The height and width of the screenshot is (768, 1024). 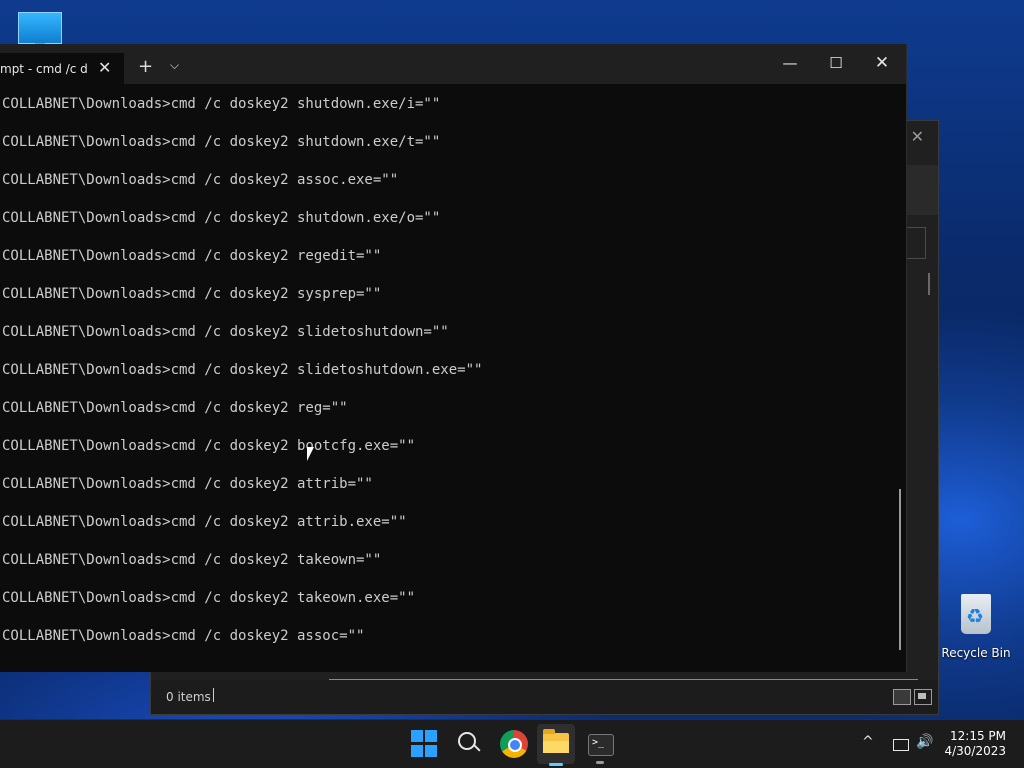 What do you see at coordinates (213, 695) in the screenshot?
I see `status-divider` at bounding box center [213, 695].